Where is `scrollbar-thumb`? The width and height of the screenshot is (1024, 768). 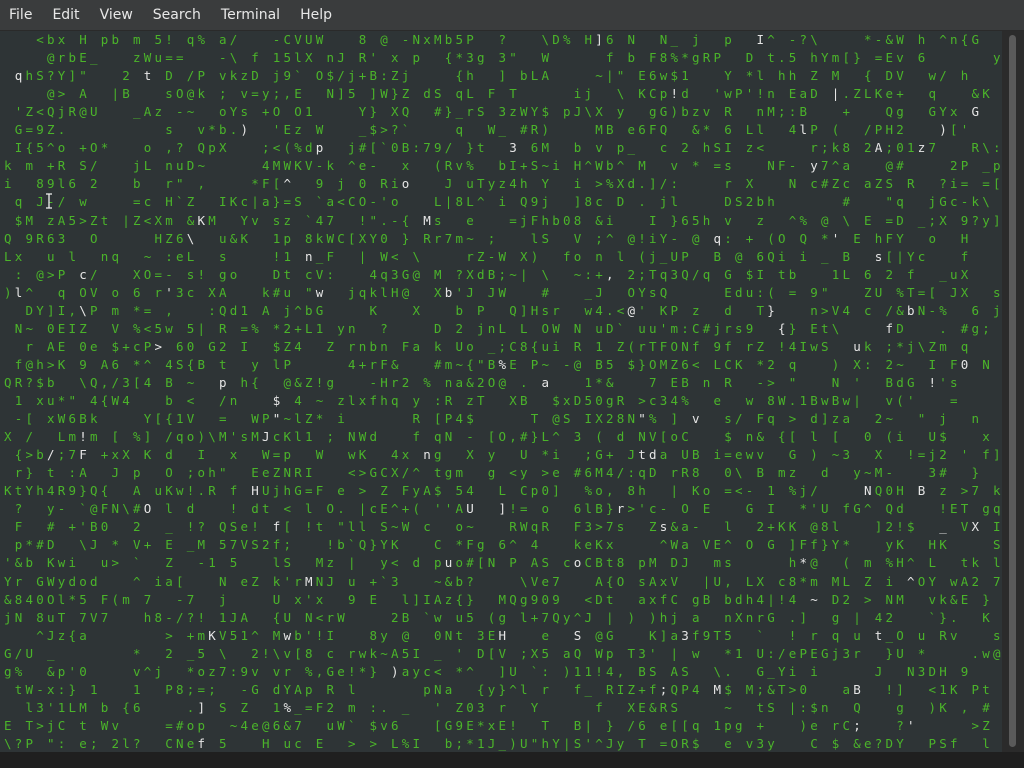
scrollbar-thumb is located at coordinates (1012, 391).